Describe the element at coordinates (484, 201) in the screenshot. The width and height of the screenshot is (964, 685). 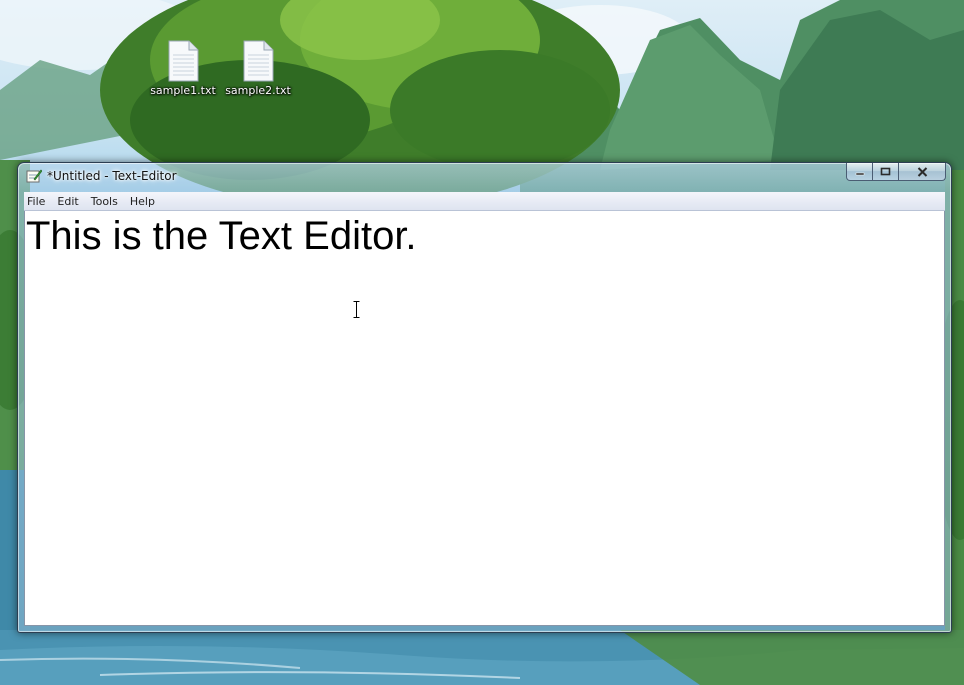
I see `menu-bar: File Edit Tools Help` at that location.